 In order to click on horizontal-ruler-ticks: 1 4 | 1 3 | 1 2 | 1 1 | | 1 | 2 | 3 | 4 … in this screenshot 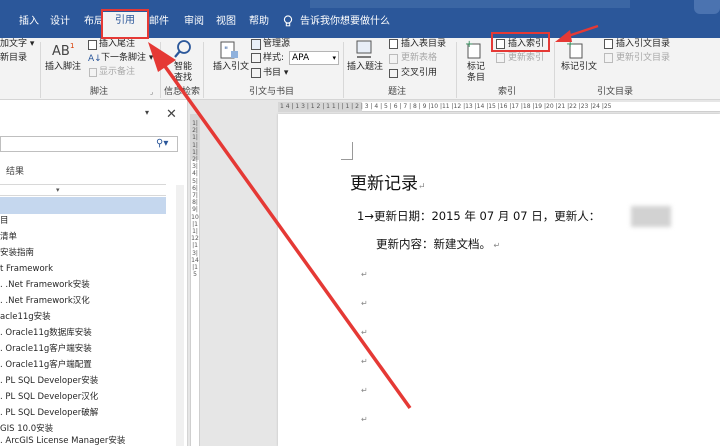, I will do `click(446, 106)`.